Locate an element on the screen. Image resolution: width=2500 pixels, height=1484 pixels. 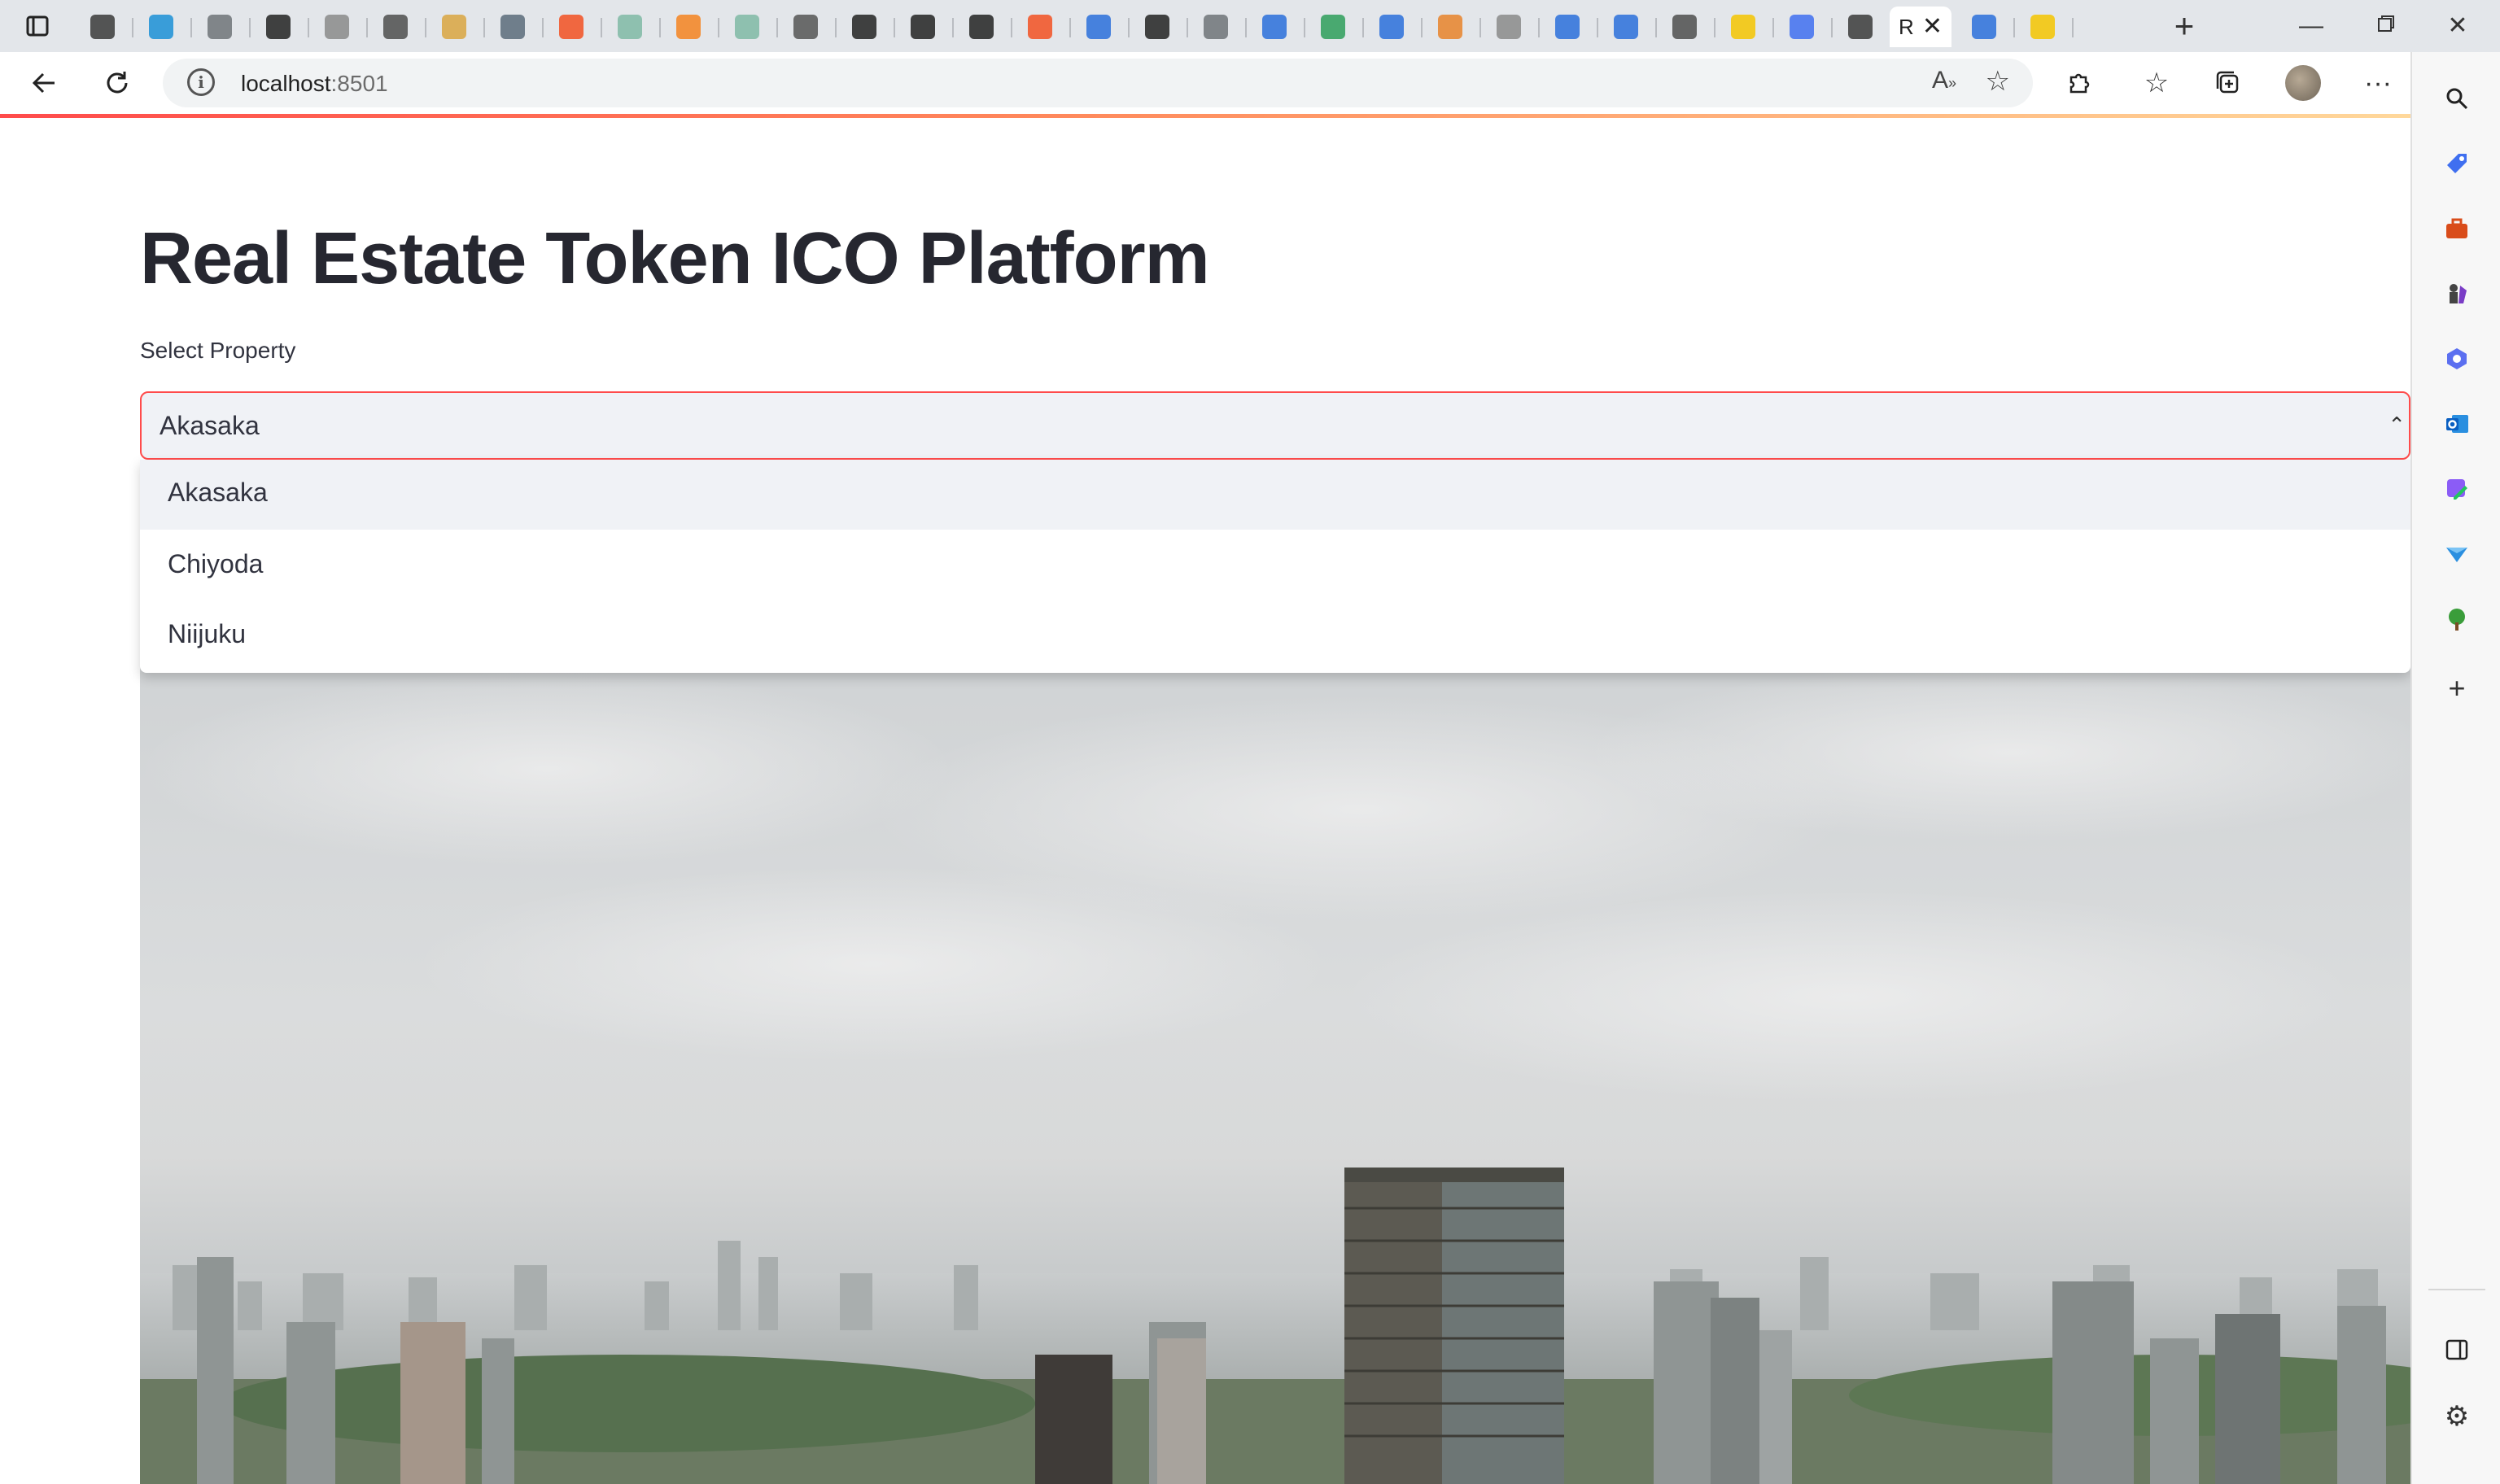
favorites-icon: ☆ is located at coordinates (2156, 83).